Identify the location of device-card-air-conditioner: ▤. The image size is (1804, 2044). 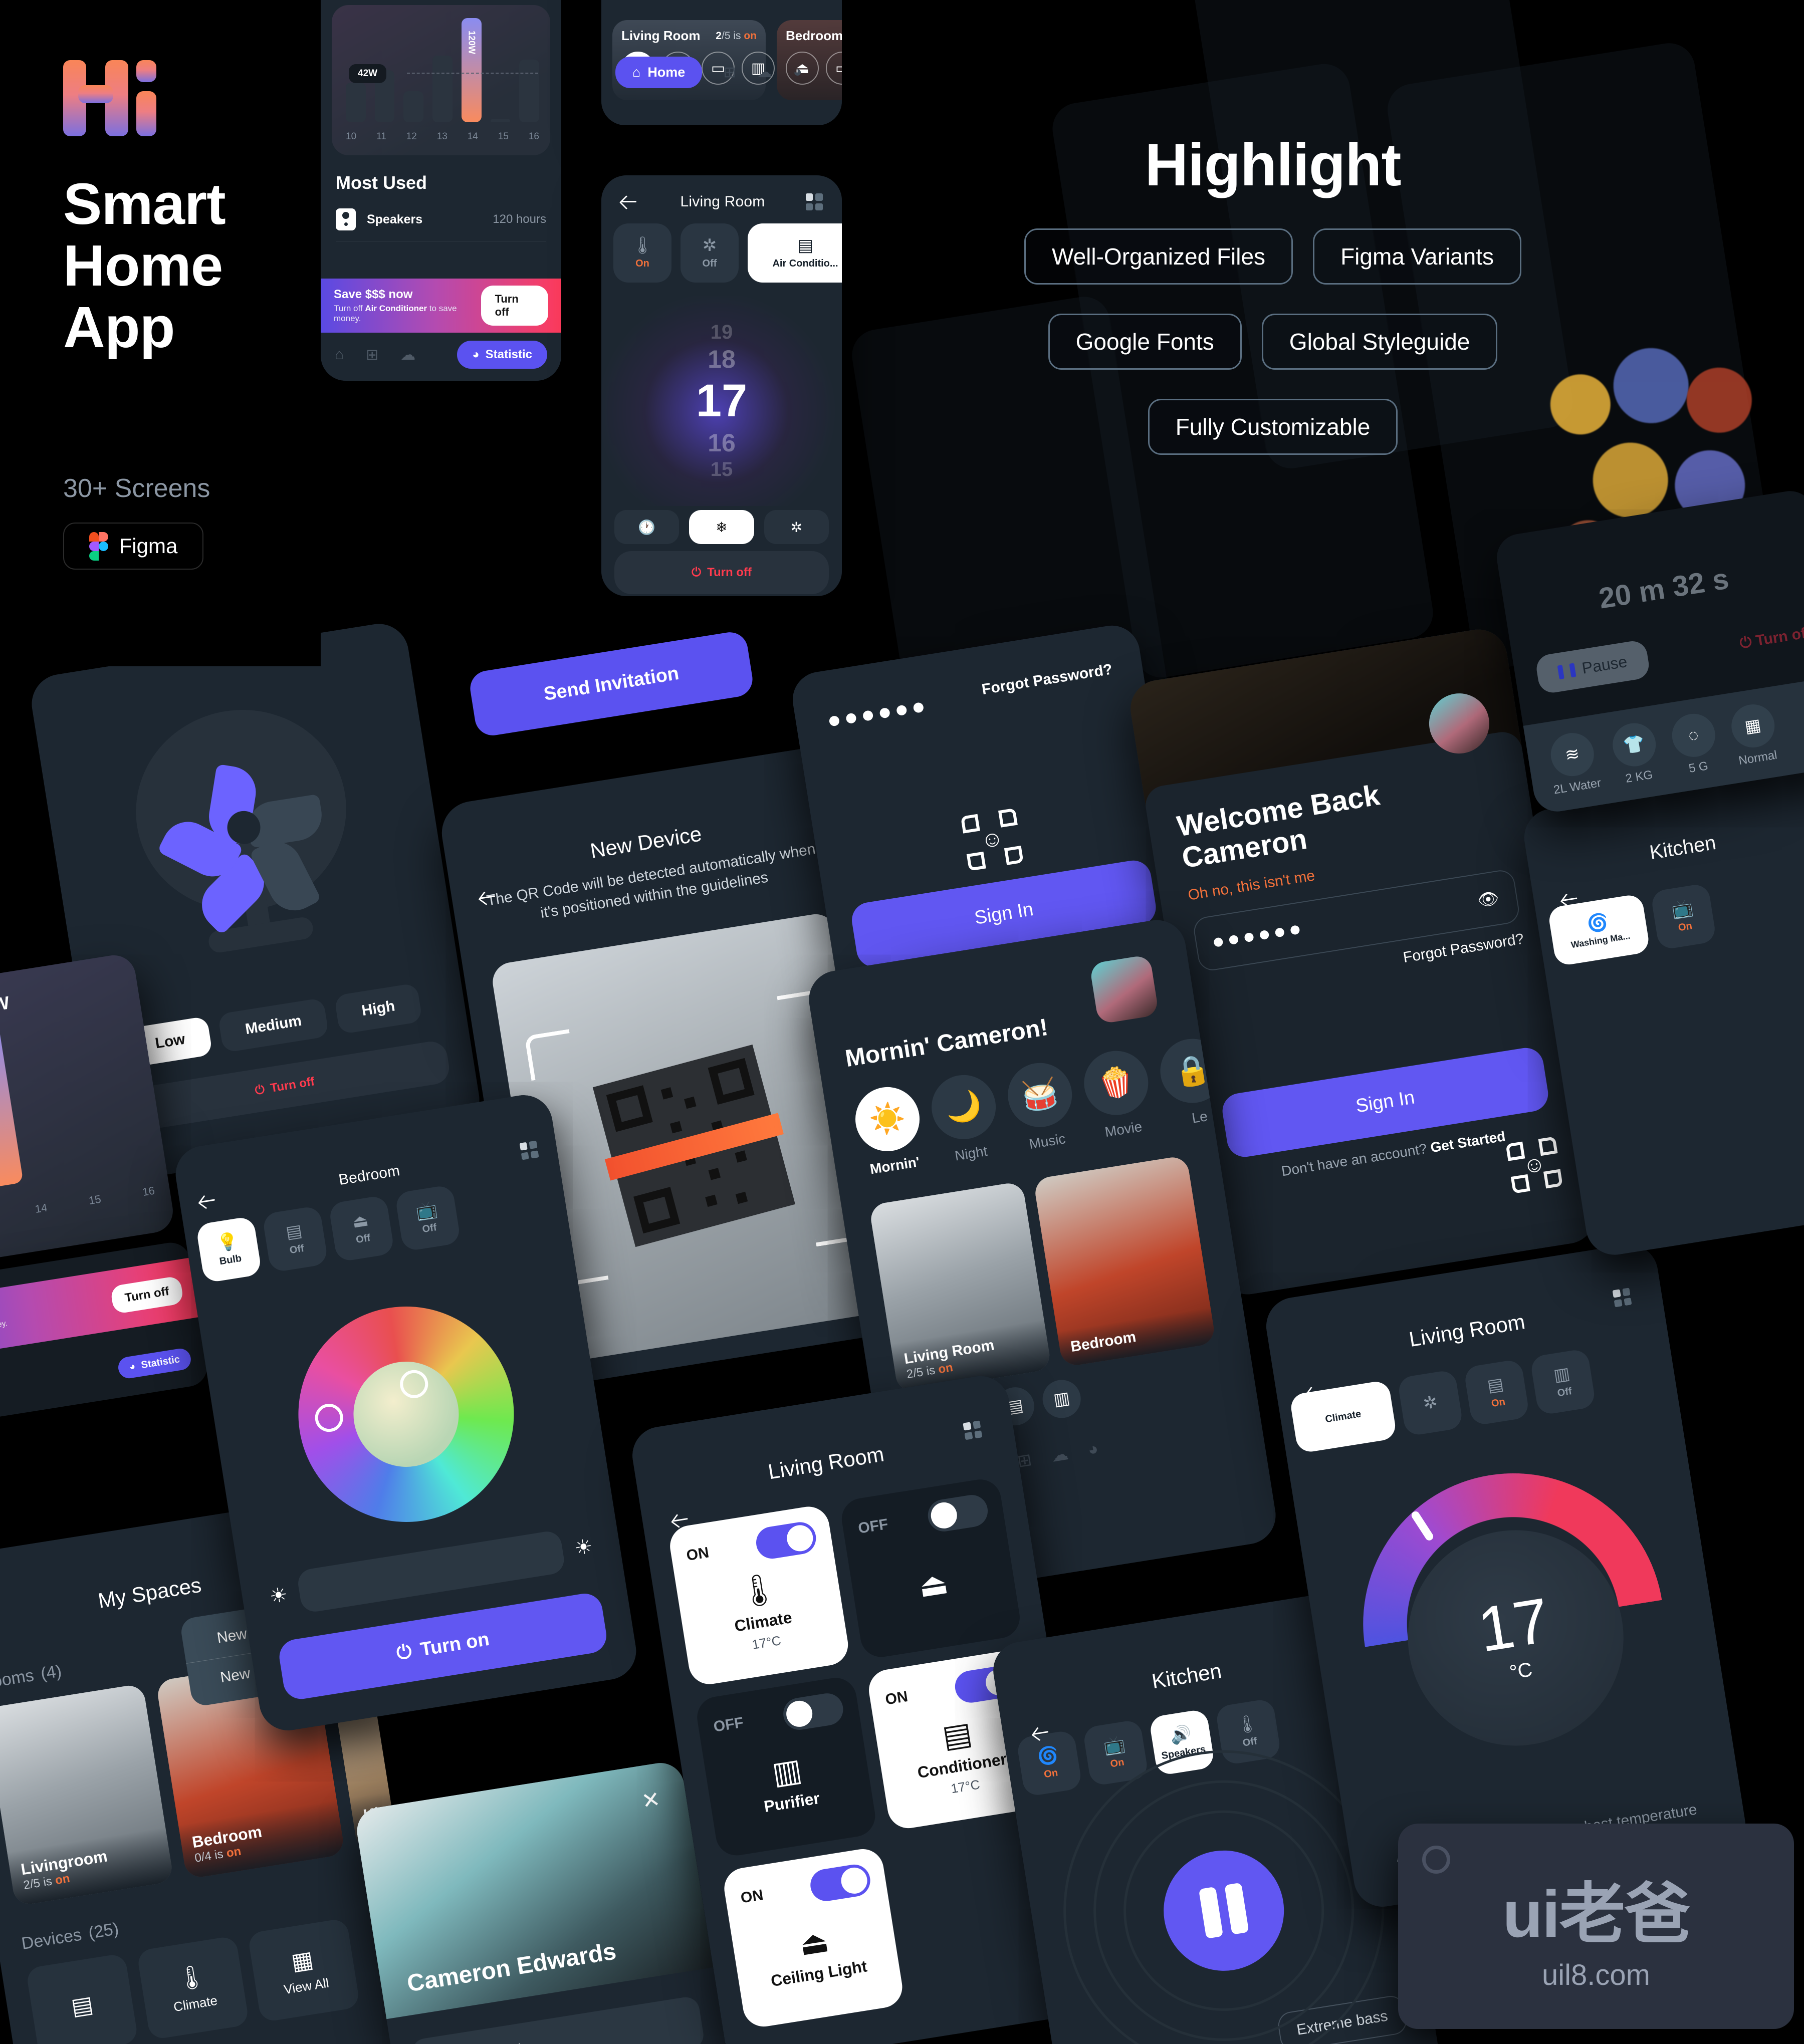
(82, 1998).